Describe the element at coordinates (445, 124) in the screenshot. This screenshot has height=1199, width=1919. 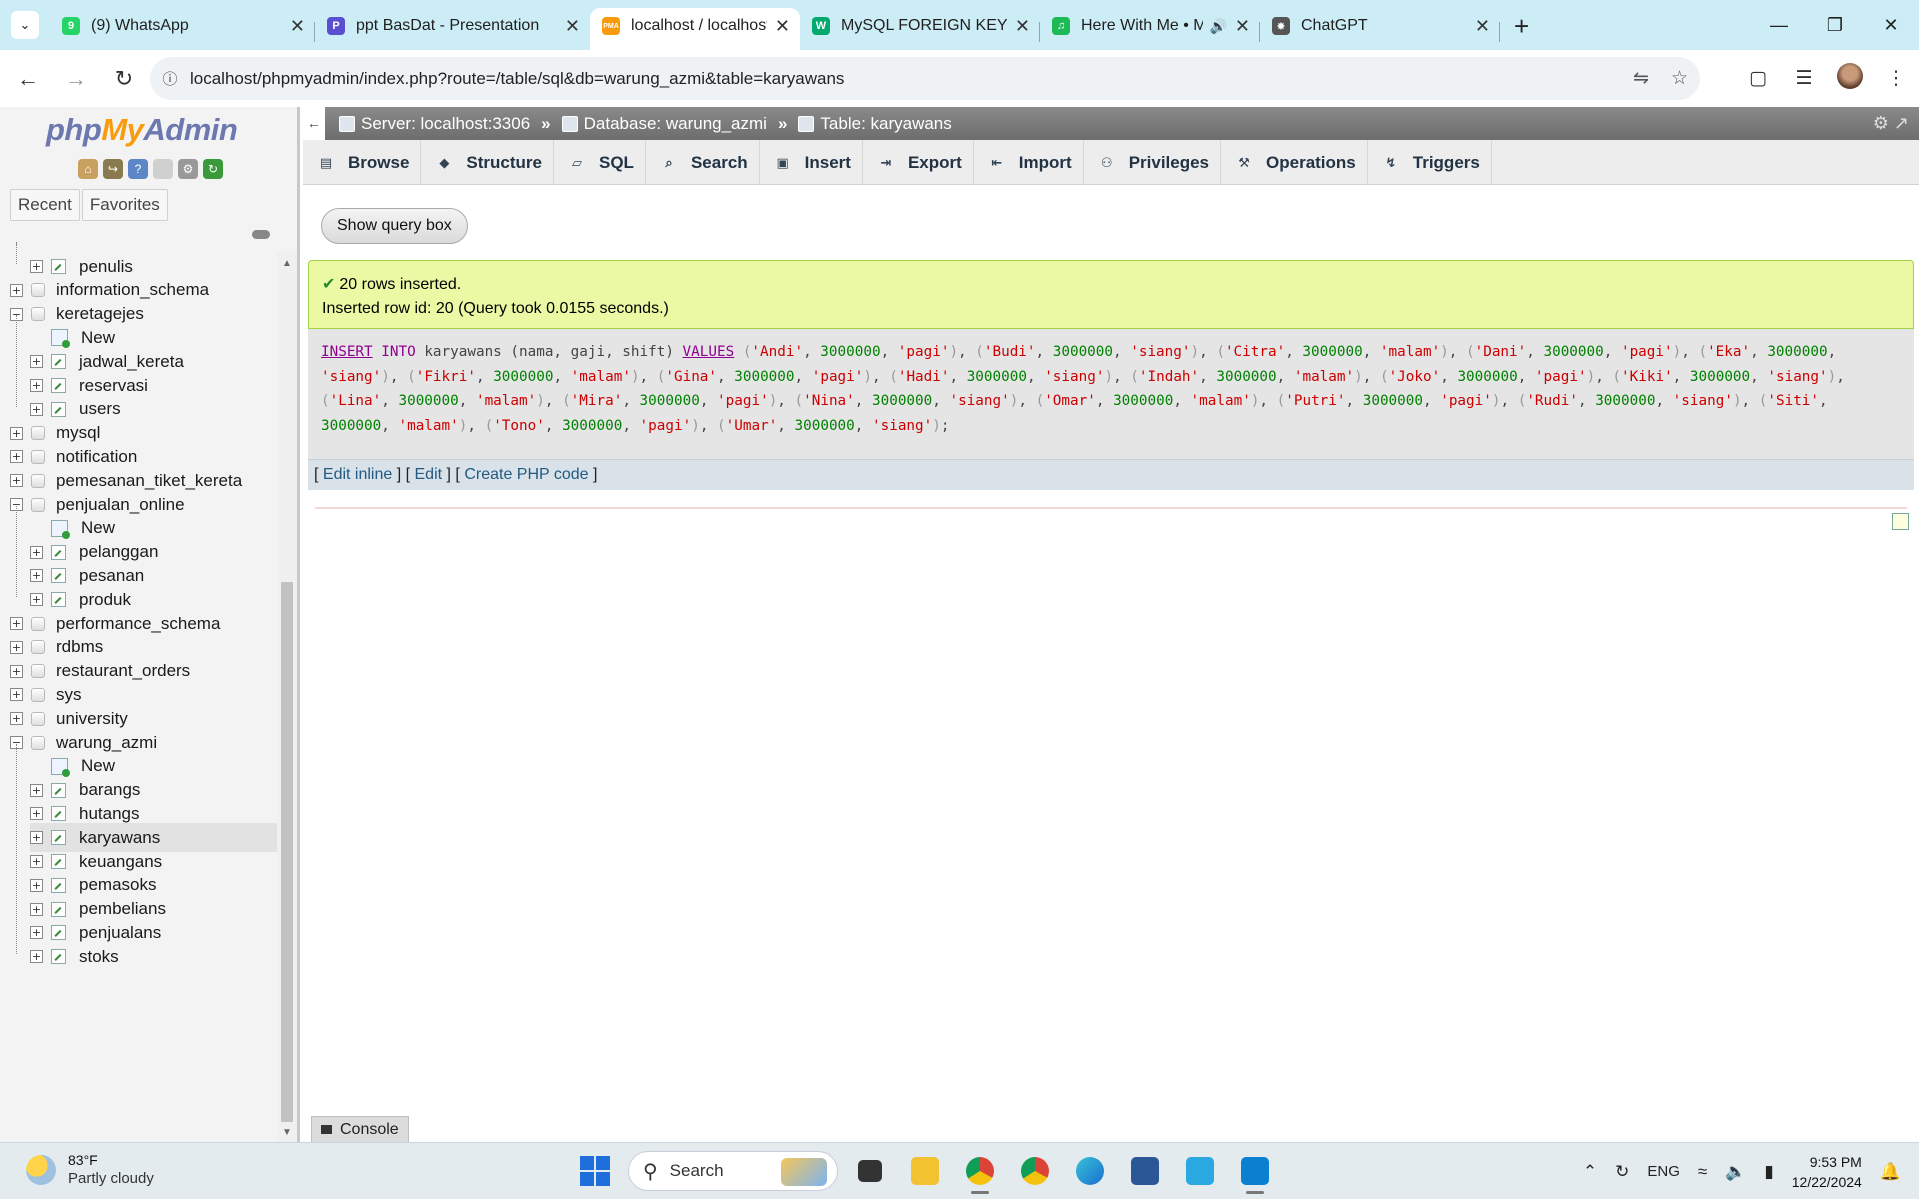
I see `breadcrumb-server: Server: localhost:3306` at that location.